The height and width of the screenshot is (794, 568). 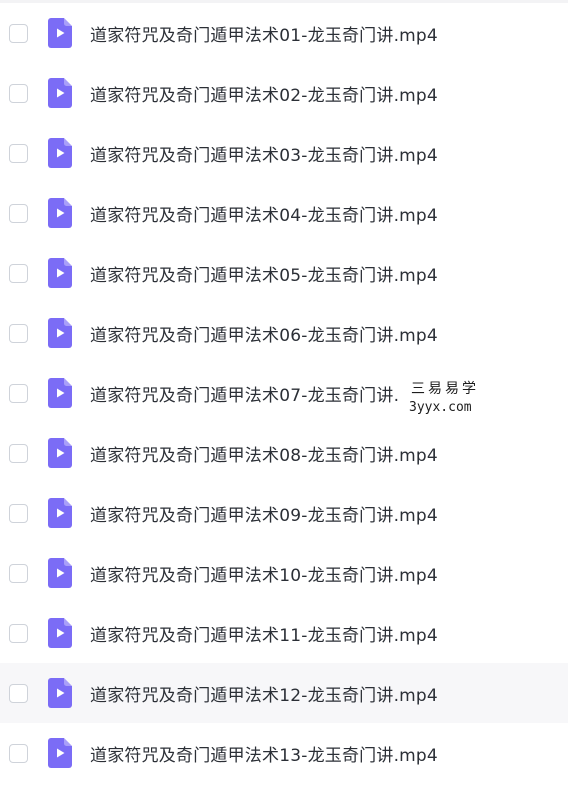 I want to click on file-name: 道家符咒及奇门遁甲法术08-龙玉奇门讲.mp4, so click(x=264, y=453).